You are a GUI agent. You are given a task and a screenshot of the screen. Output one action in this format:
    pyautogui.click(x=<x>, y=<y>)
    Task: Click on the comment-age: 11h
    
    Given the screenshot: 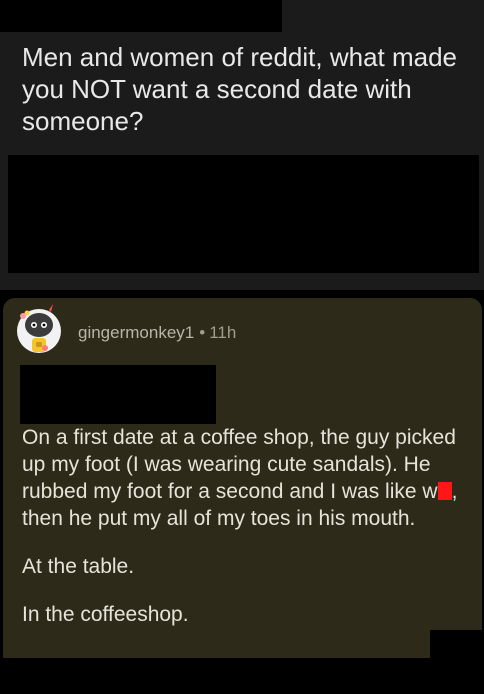 What is the action you would take?
    pyautogui.click(x=223, y=332)
    